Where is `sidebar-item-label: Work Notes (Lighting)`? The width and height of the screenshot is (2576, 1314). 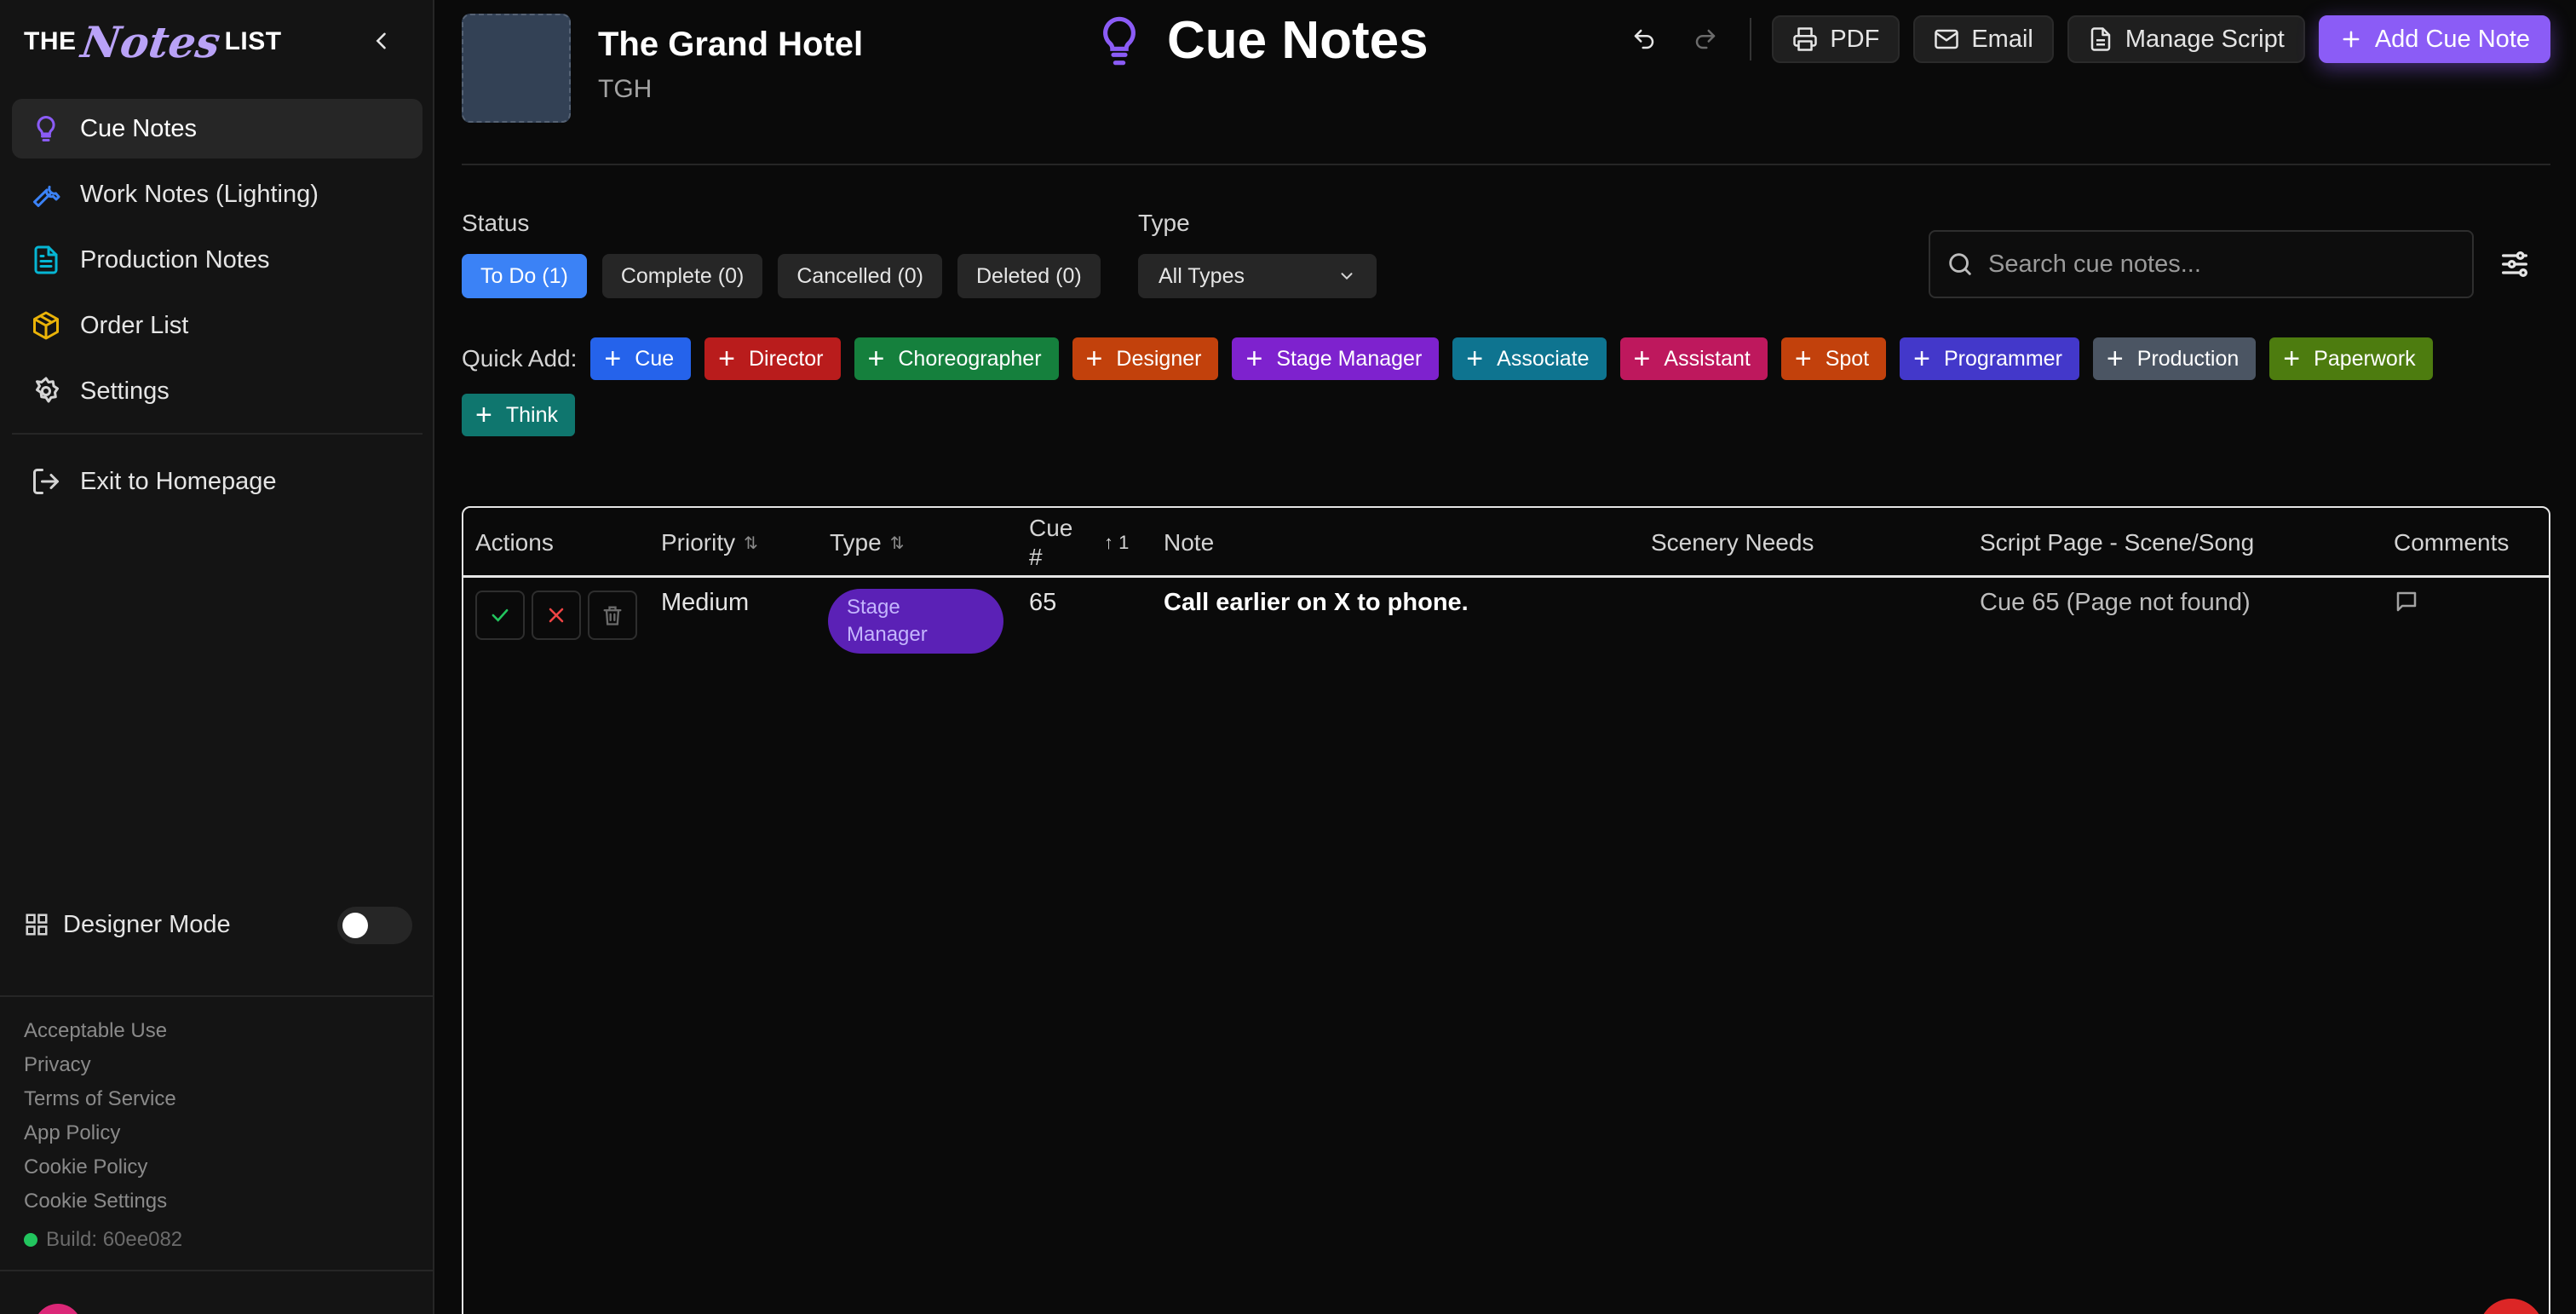 sidebar-item-label: Work Notes (Lighting) is located at coordinates (200, 194).